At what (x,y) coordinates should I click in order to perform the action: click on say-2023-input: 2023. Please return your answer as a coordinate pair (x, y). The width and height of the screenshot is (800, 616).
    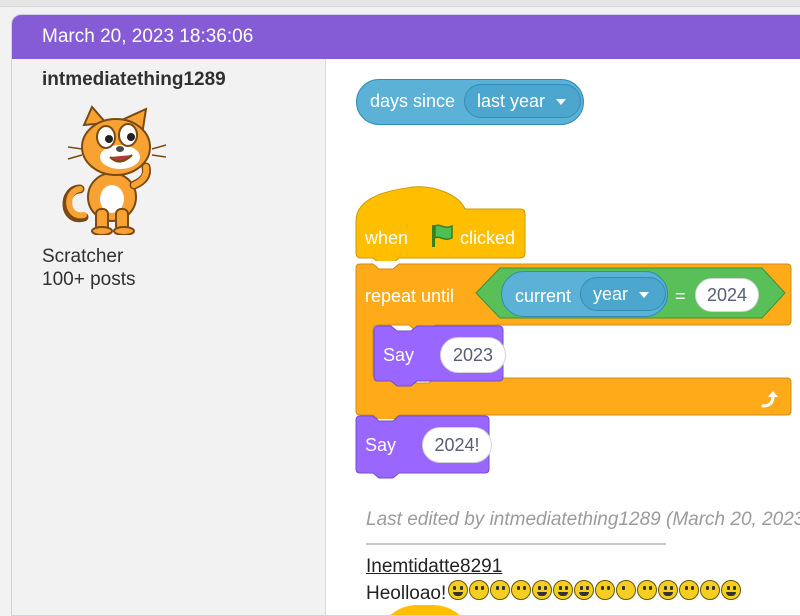
    Looking at the image, I should click on (473, 355).